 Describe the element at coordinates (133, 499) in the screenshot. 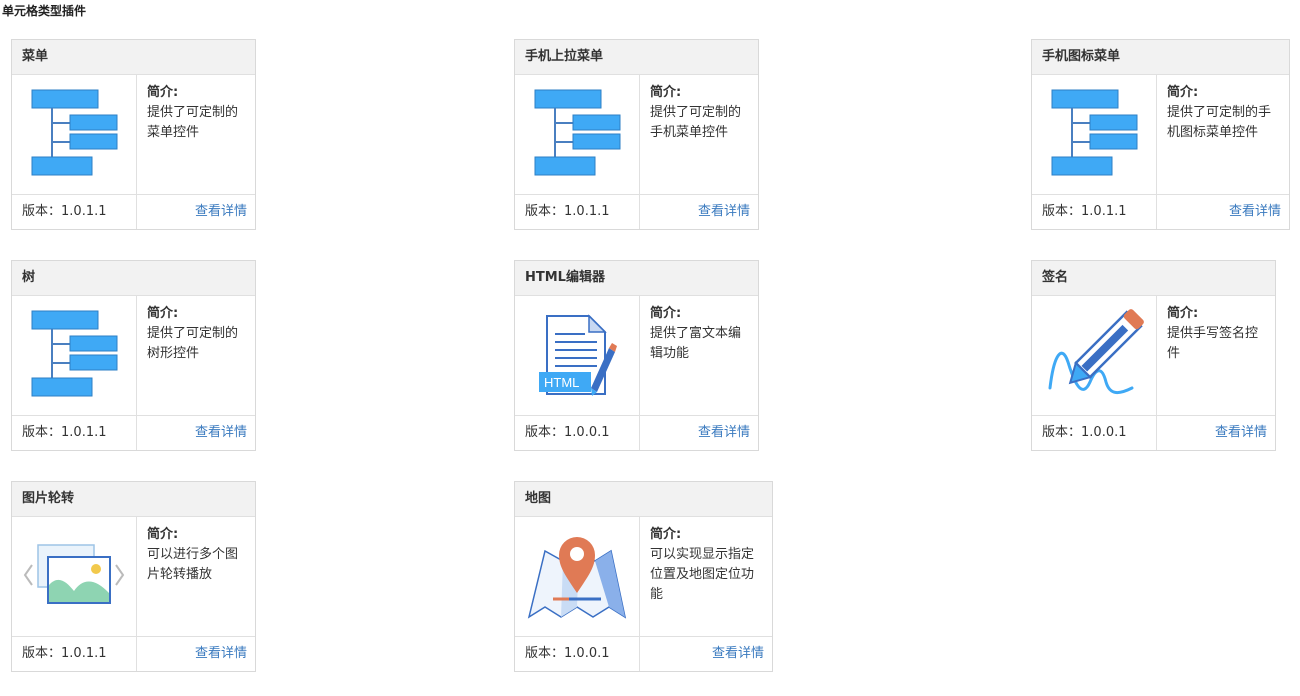

I see `card-title: 图片轮转` at that location.